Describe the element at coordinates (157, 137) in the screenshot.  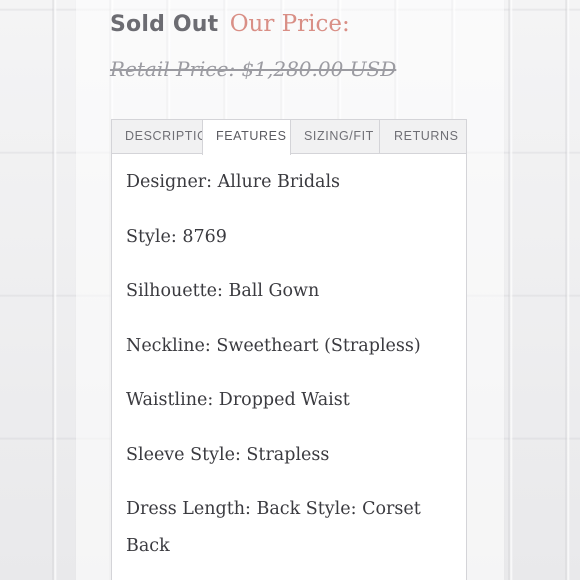
I see `tab-description: DESCRIPTION` at that location.